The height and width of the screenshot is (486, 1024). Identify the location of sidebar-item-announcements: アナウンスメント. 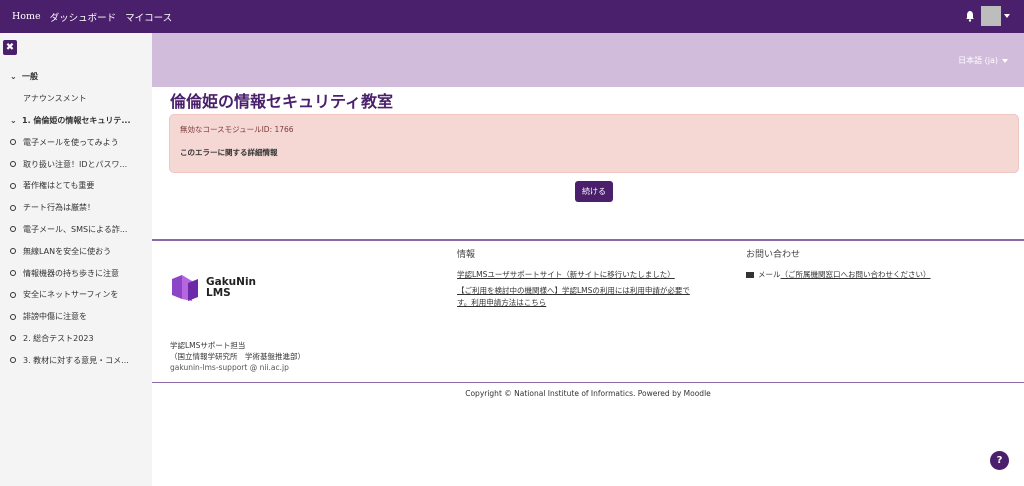
(76, 99).